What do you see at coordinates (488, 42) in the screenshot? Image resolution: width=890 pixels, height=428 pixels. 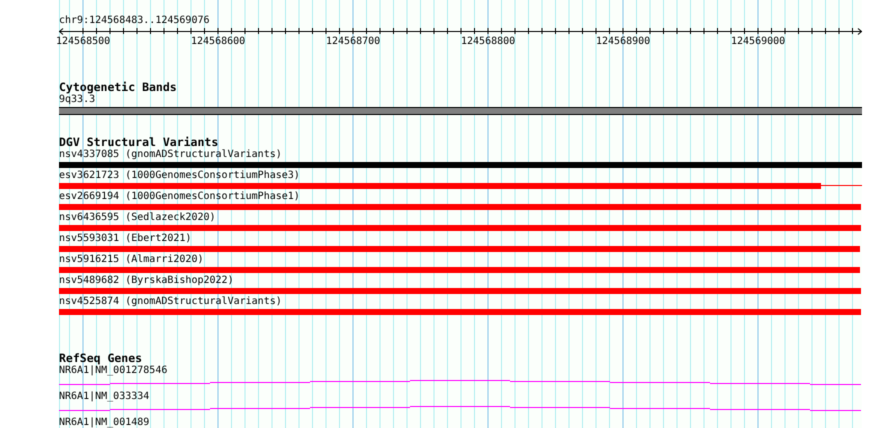 I see `tick-label: 124568800` at bounding box center [488, 42].